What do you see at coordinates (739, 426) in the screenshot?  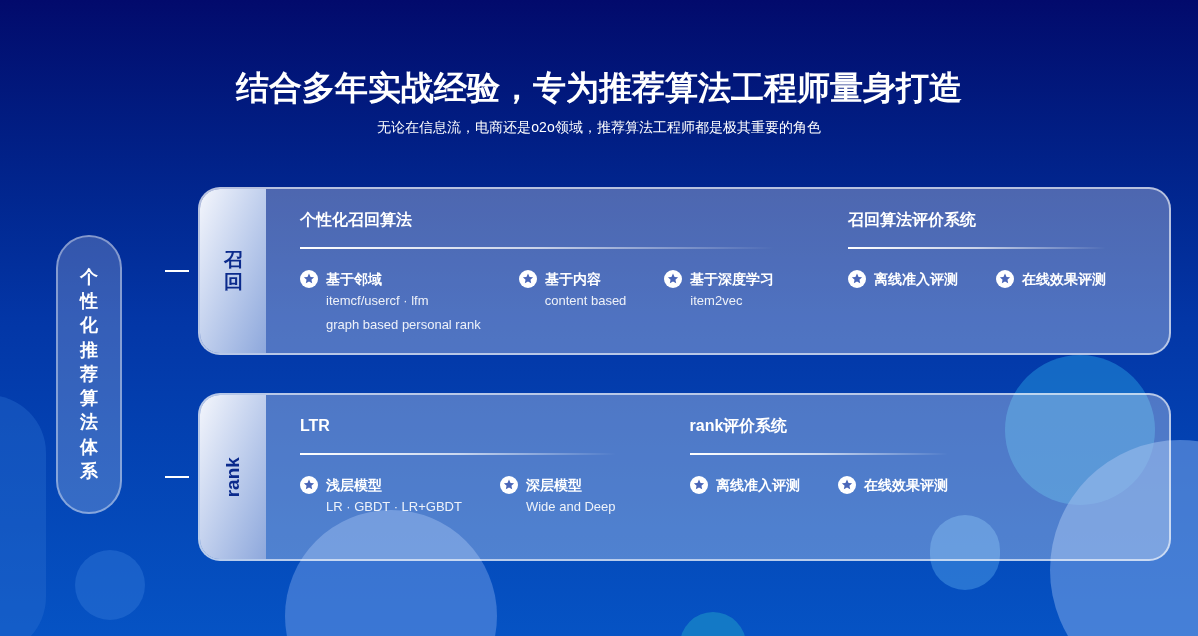 I see `group-title: rank评价系统` at bounding box center [739, 426].